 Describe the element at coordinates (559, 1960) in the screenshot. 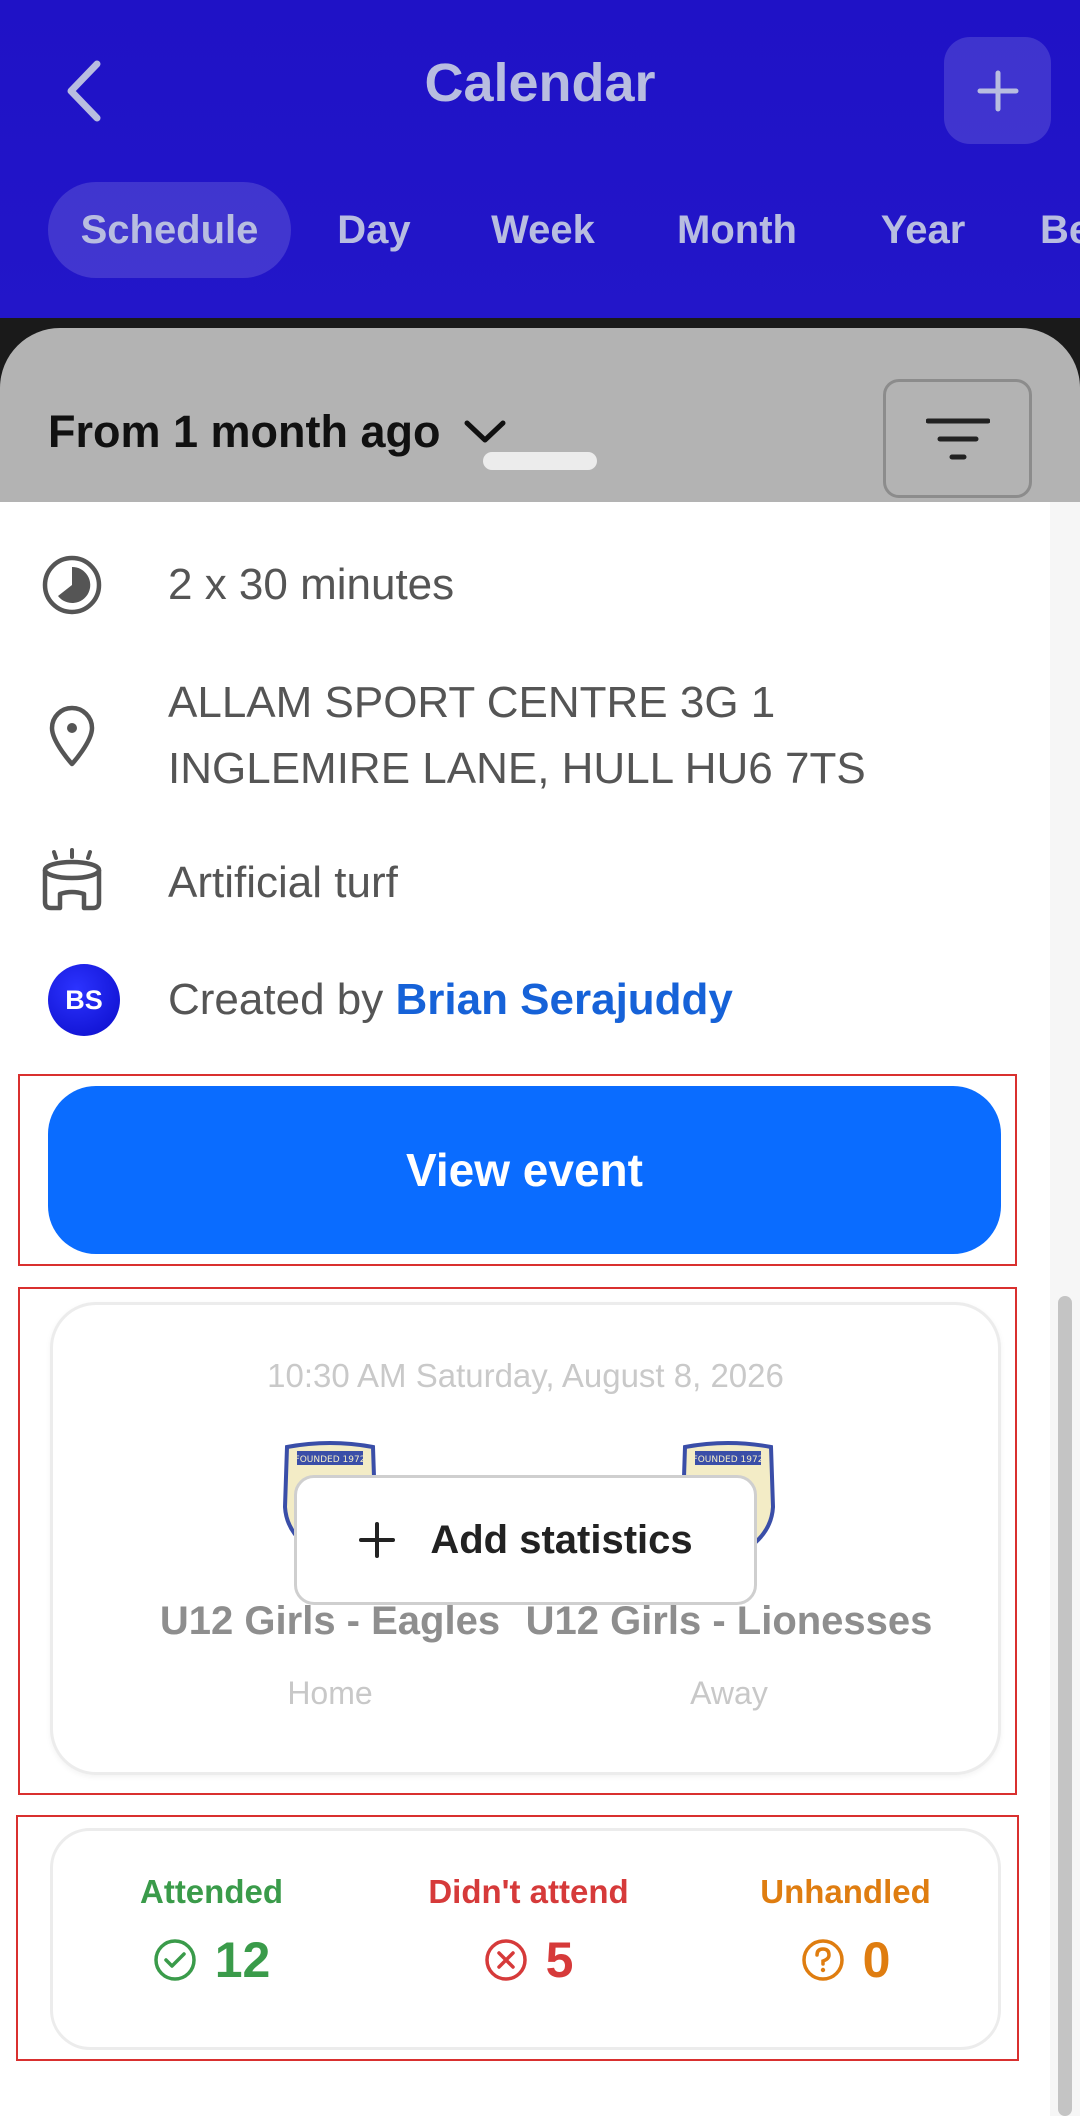

I see `not-attended-count: 5` at that location.